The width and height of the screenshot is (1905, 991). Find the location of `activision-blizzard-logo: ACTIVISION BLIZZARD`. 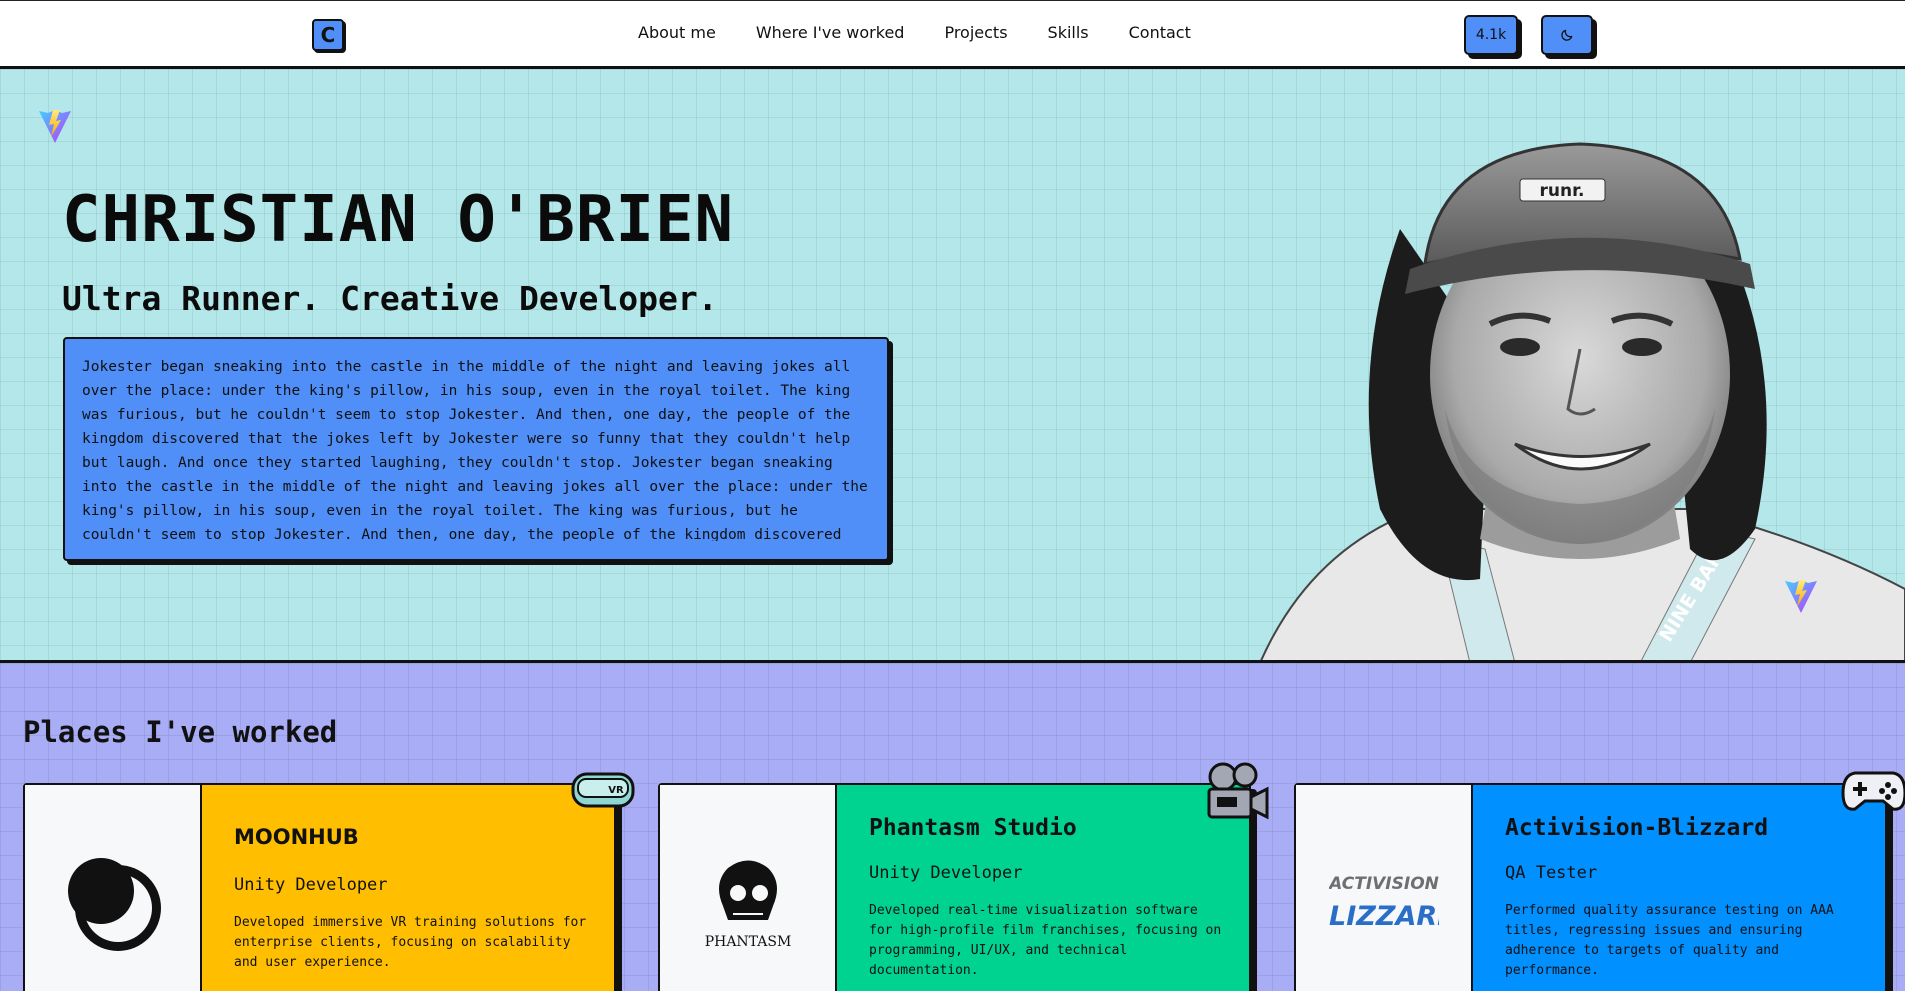

activision-blizzard-logo: ACTIVISION BLIZZARD is located at coordinates (1384, 888).